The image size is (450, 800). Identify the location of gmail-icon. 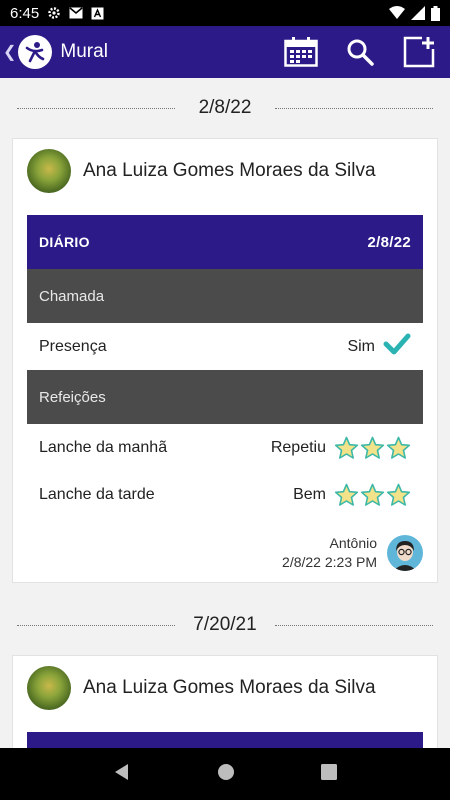
(76, 13).